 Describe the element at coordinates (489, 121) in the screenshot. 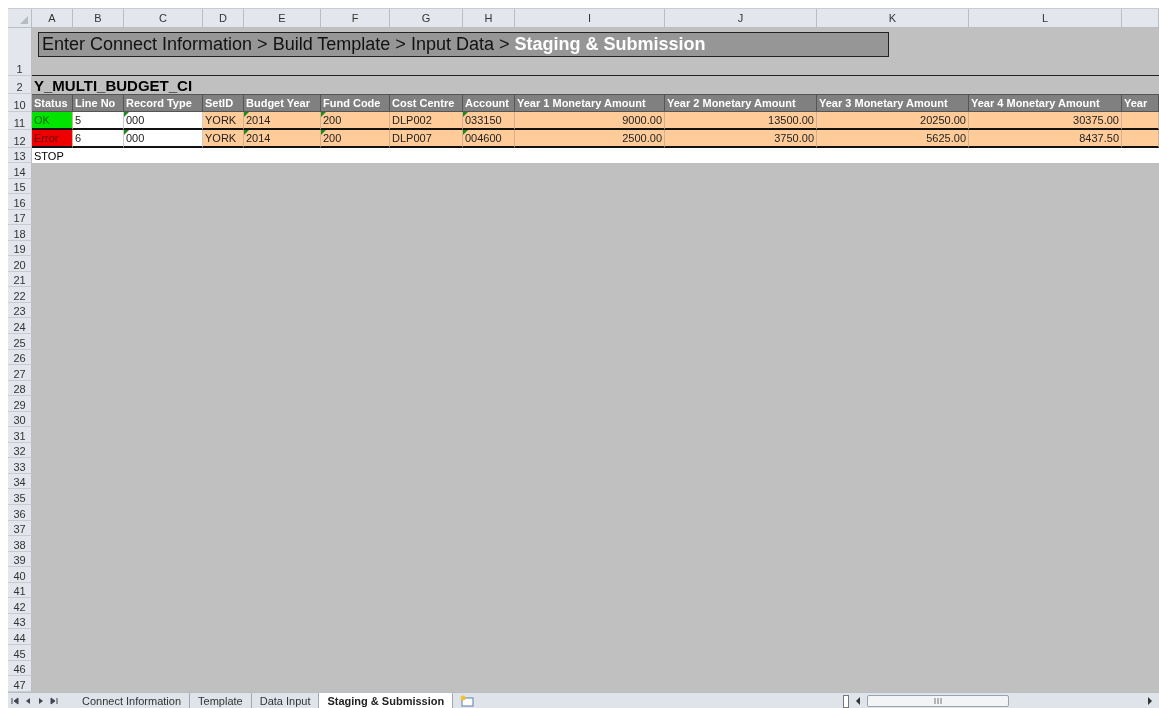

I see `table-cell: 033150` at that location.